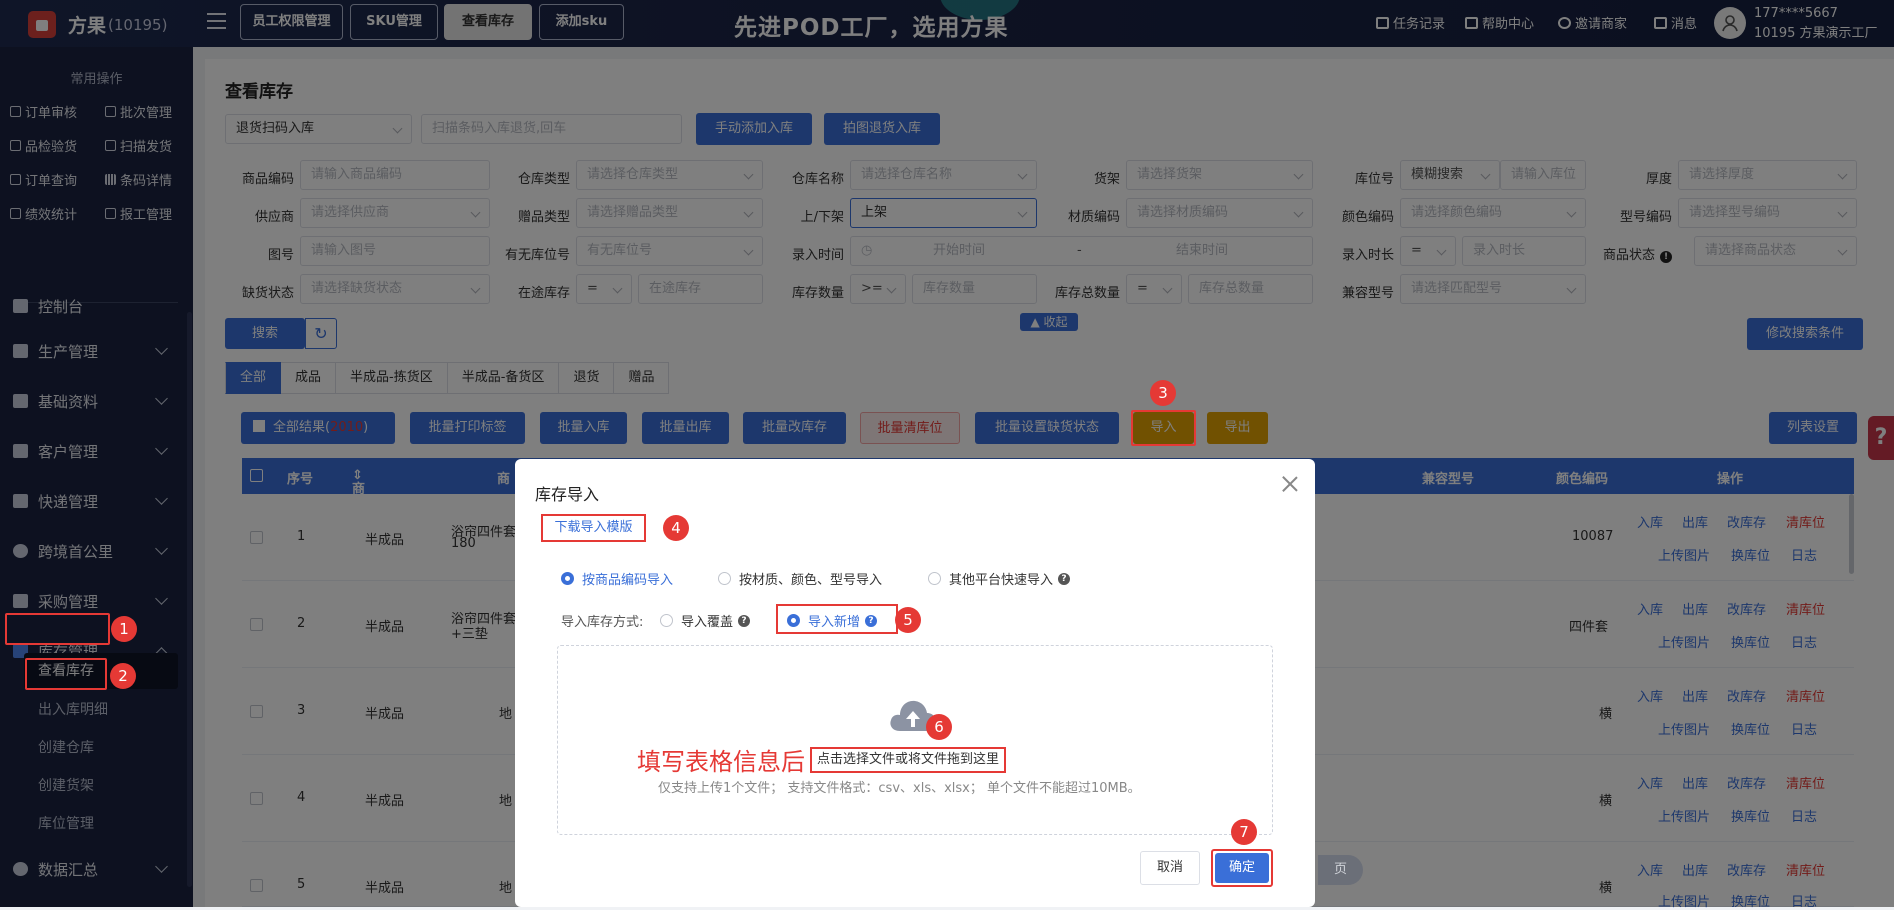 This screenshot has height=910, width=1894. I want to click on radio-import-by-material: 按材质、颜色、型号导入, so click(800, 578).